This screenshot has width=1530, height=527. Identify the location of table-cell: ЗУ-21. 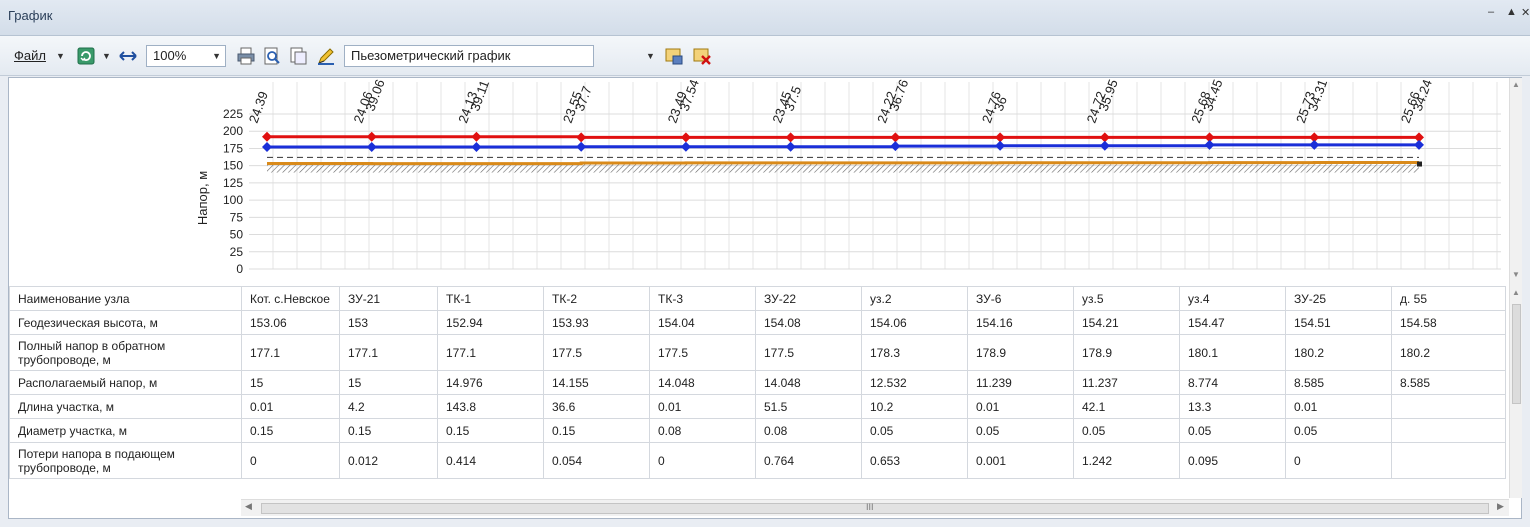
(388, 298).